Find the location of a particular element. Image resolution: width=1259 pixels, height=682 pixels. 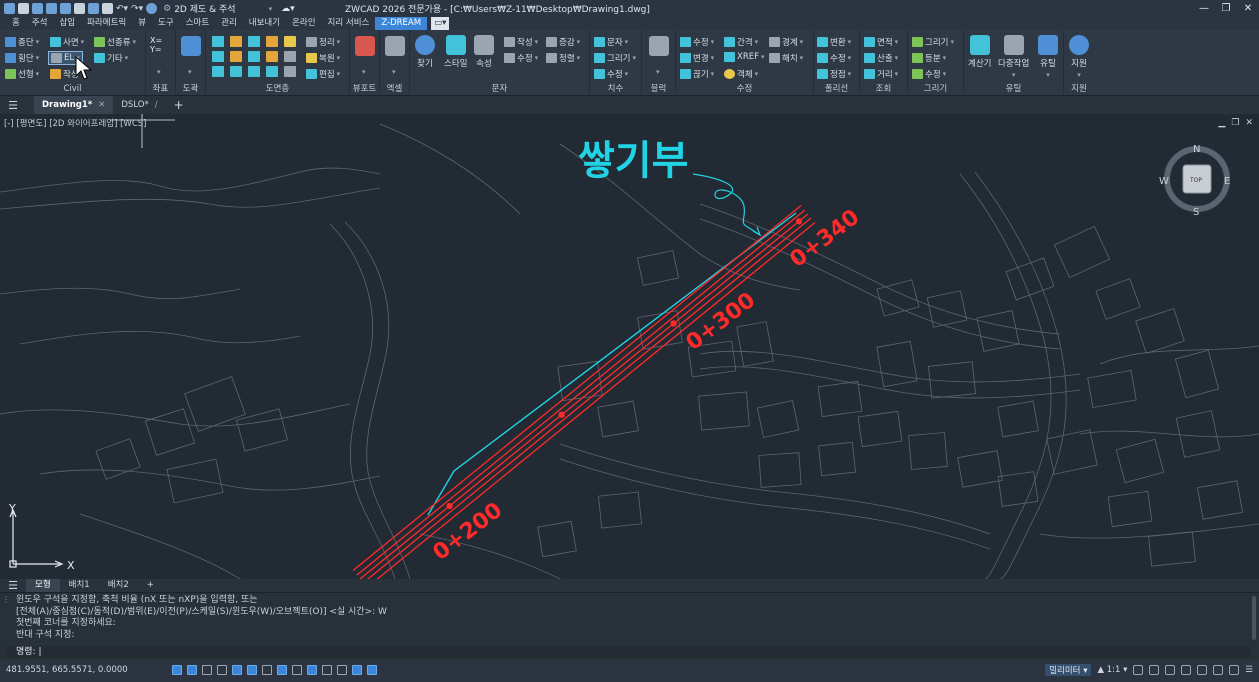

dim-modify-button: 수정 ▾ is located at coordinates (611, 74).